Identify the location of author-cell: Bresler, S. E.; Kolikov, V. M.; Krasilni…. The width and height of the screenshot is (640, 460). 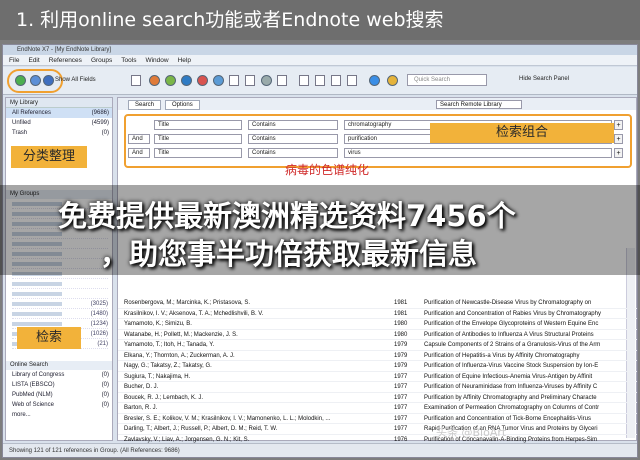
(227, 418).